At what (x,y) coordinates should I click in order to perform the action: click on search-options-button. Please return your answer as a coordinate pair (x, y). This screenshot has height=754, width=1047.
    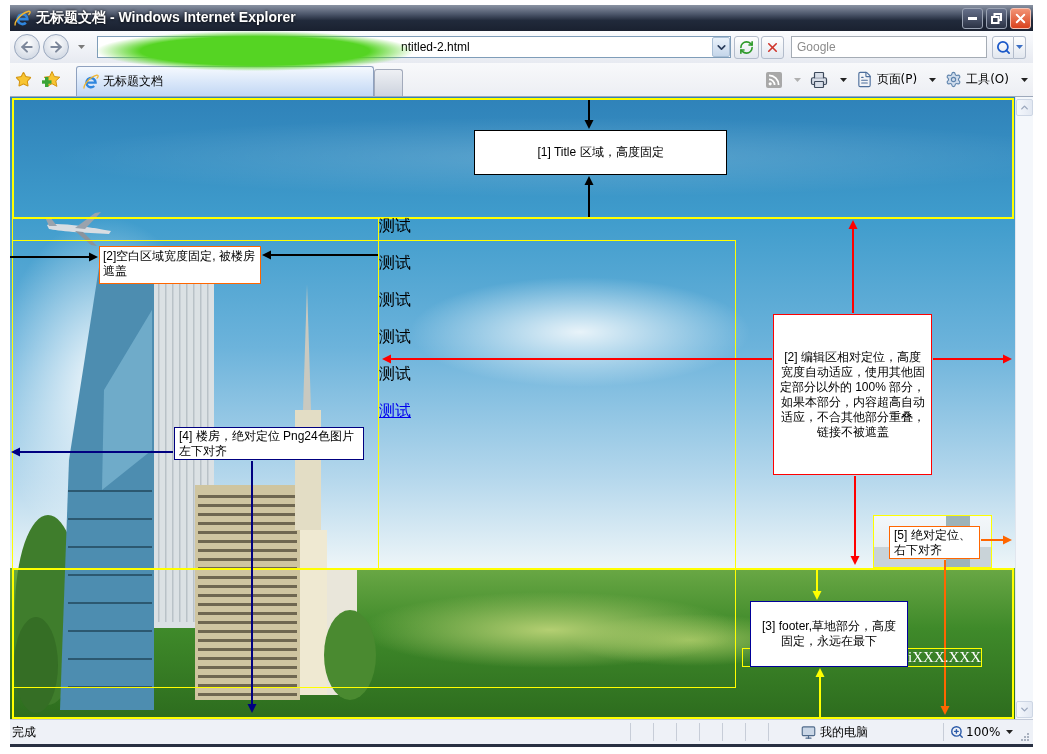
    Looking at the image, I should click on (1020, 47).